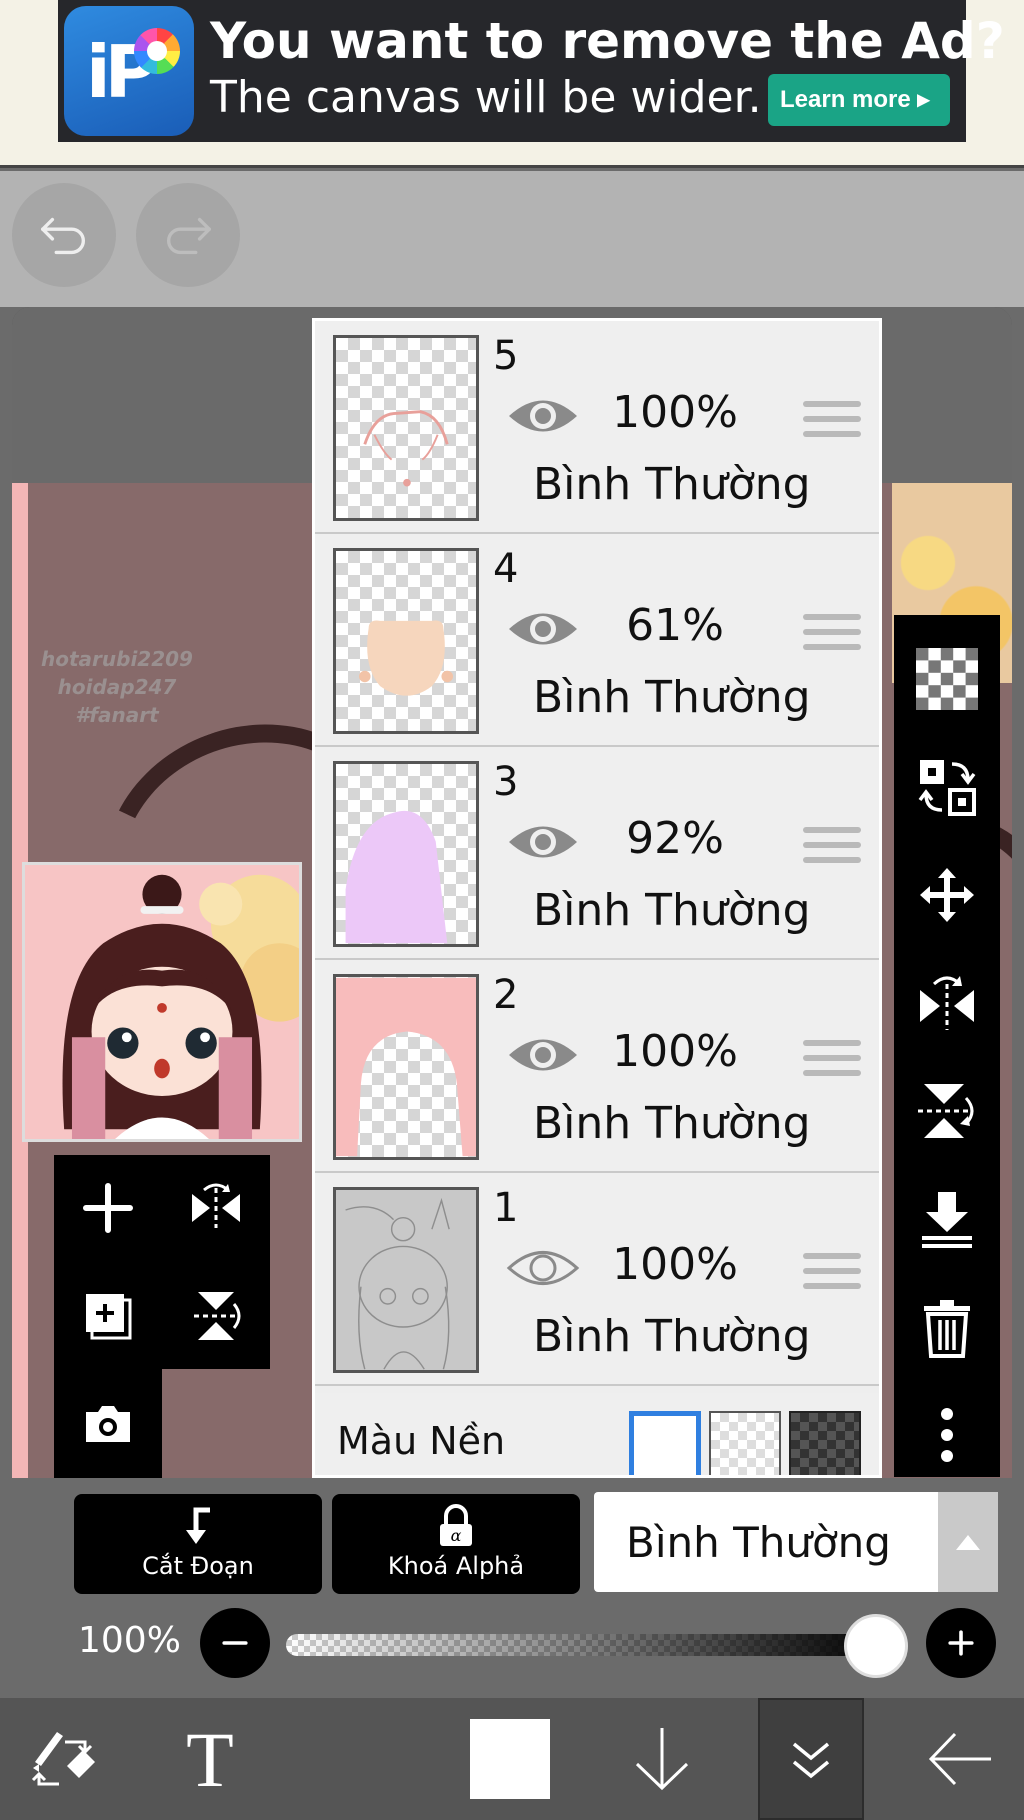 This screenshot has width=1024, height=1820. I want to click on clipping-button: Cắt Đoạn, so click(198, 1544).